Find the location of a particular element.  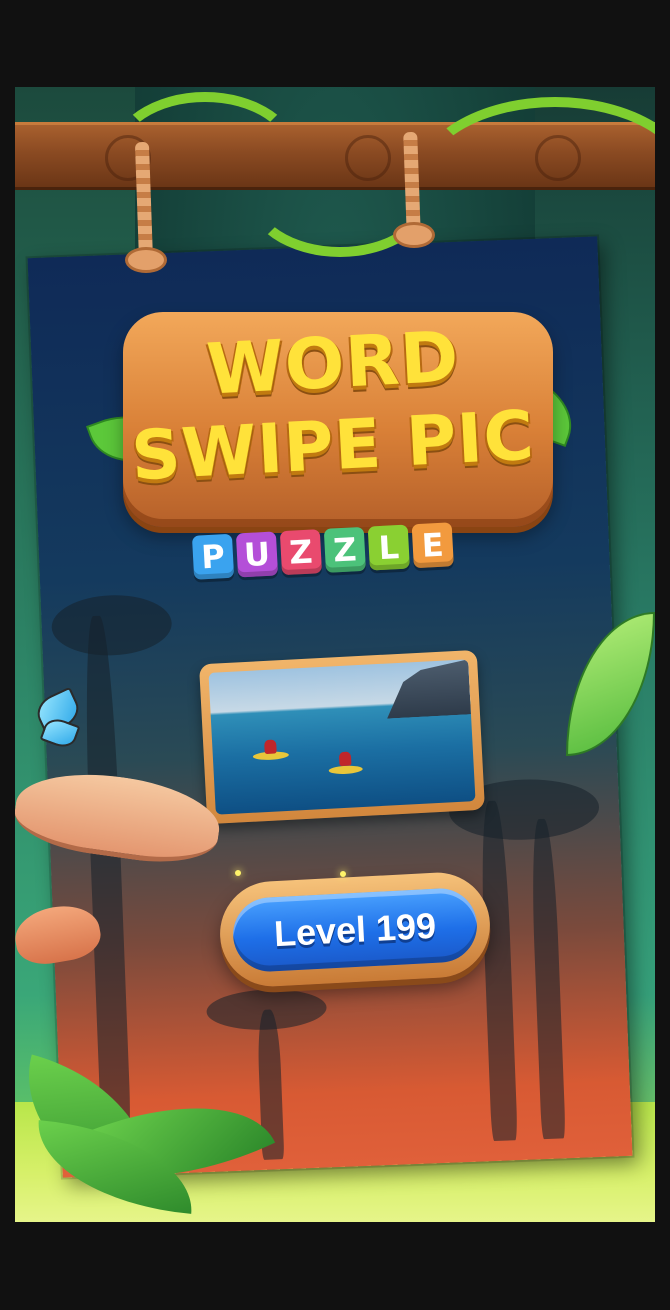

puzzle-preview-frame is located at coordinates (342, 737).